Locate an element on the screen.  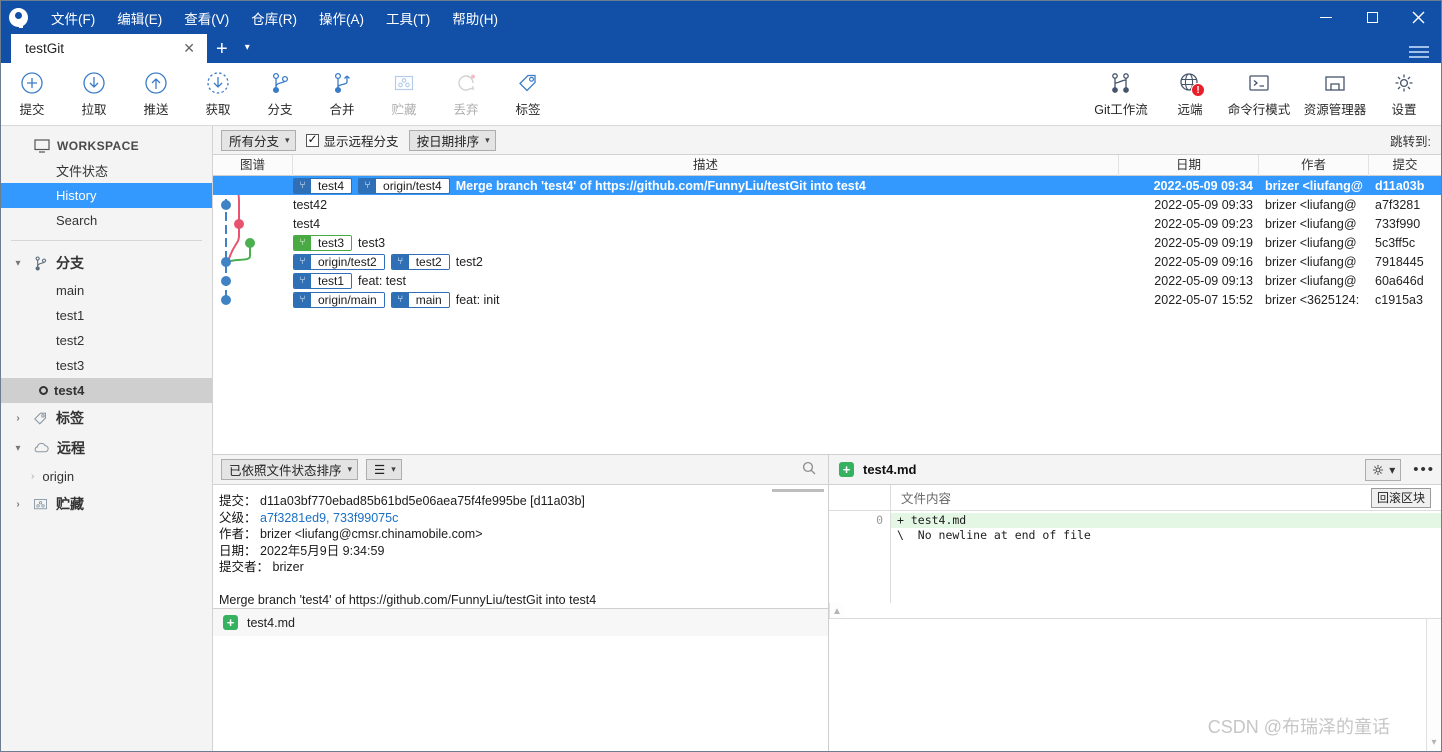
changed-file-row: + test4.md is located at coordinates (520, 622).